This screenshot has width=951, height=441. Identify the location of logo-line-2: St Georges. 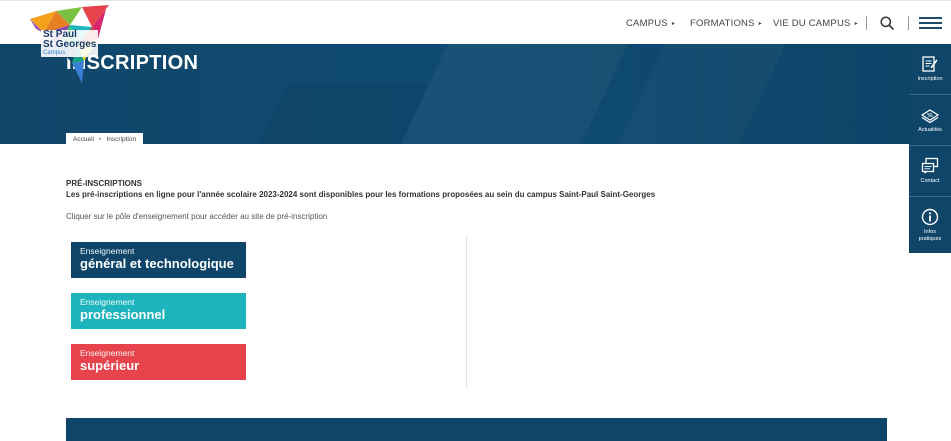
(70, 44).